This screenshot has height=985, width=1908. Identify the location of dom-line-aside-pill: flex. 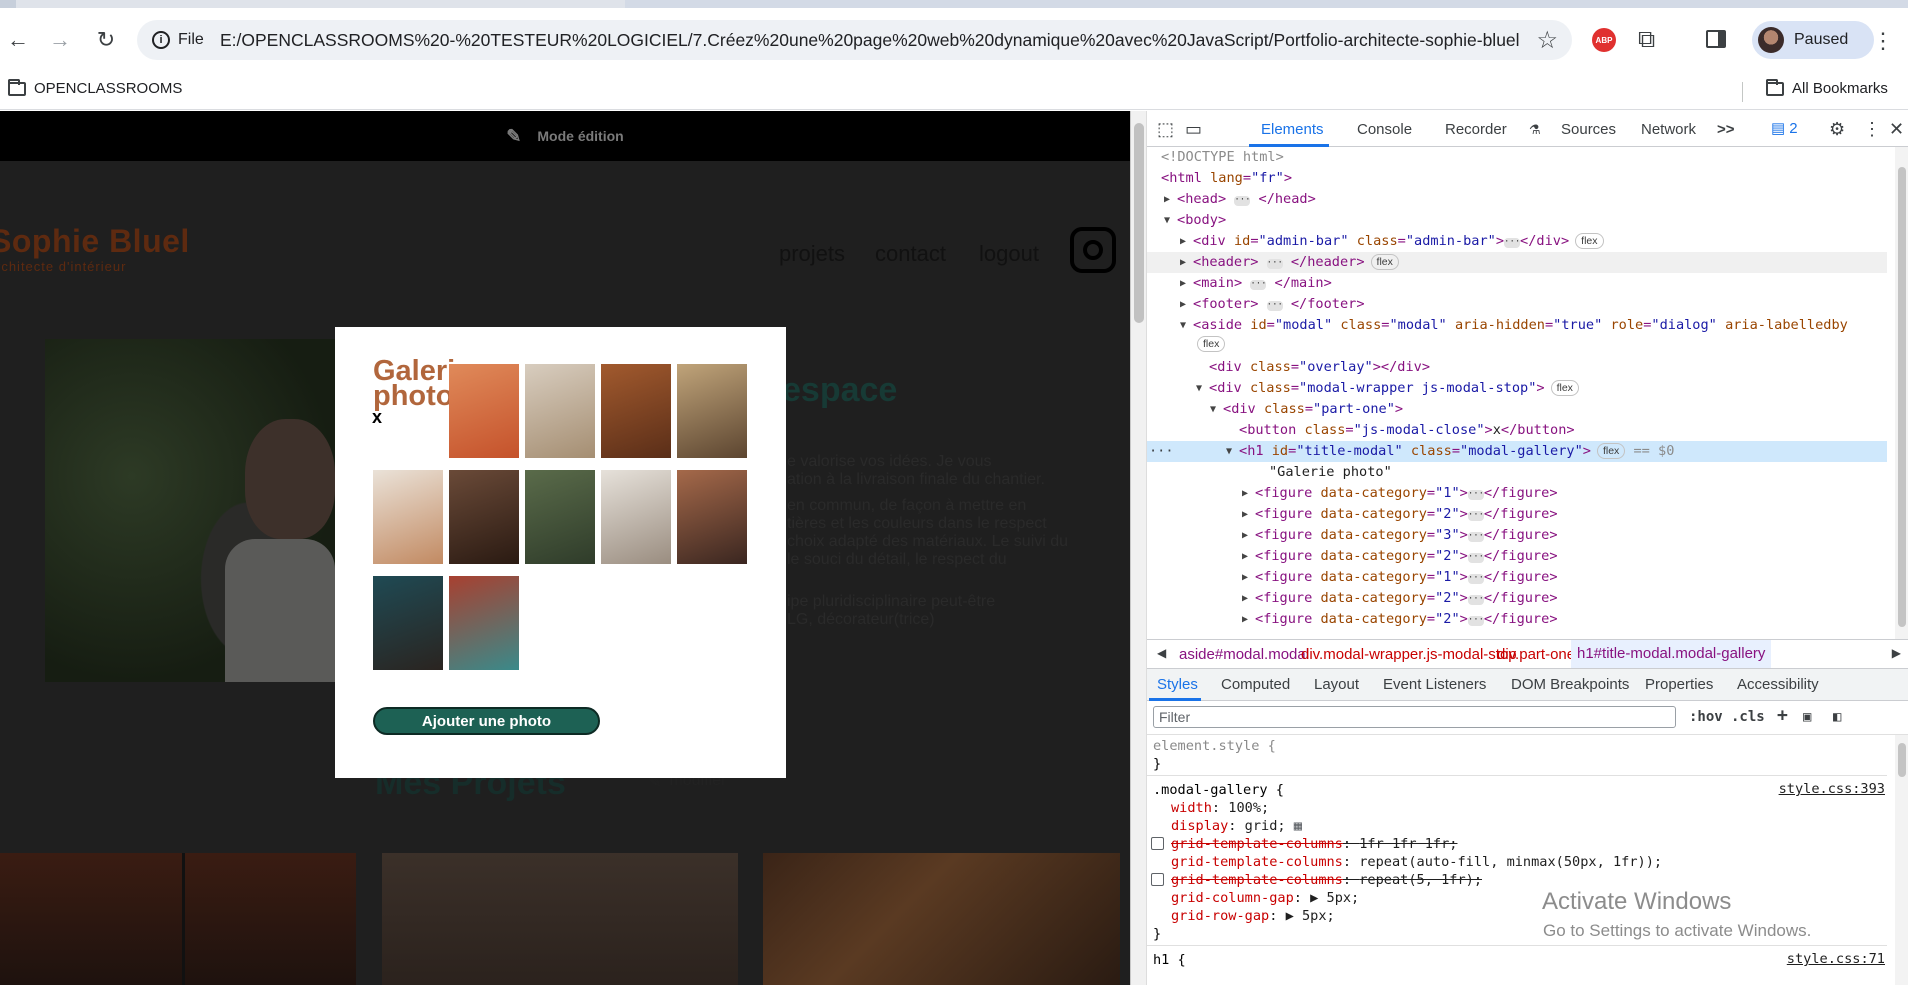
(1517, 346).